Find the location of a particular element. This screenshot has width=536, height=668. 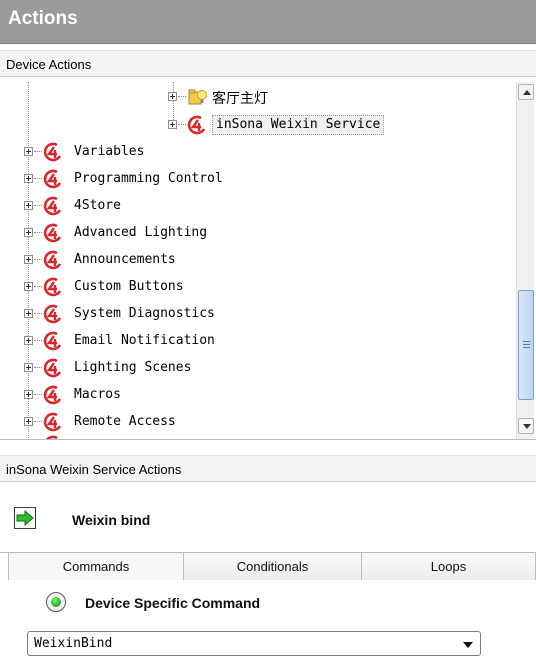

tree-item-programming-control: Programming Control is located at coordinates (255, 179).